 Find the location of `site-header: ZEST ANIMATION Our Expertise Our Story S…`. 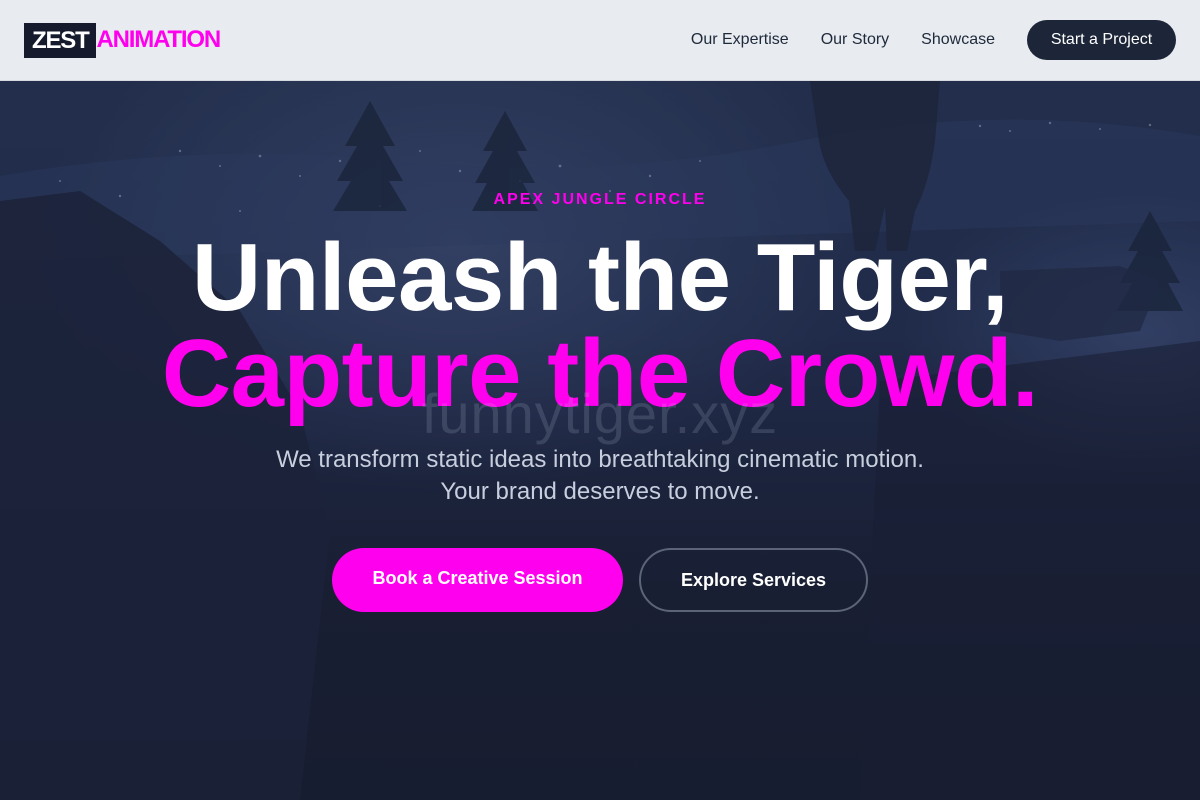

site-header: ZEST ANIMATION Our Expertise Our Story S… is located at coordinates (600, 40).